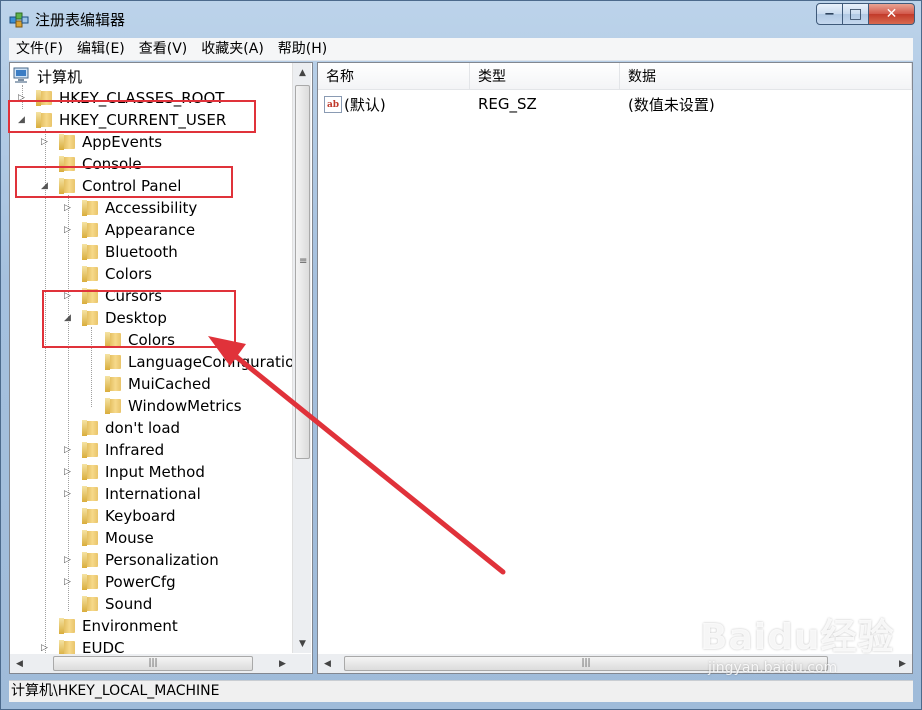 The image size is (922, 710). I want to click on tree-item: ◢ Desktop, so click(115, 318).